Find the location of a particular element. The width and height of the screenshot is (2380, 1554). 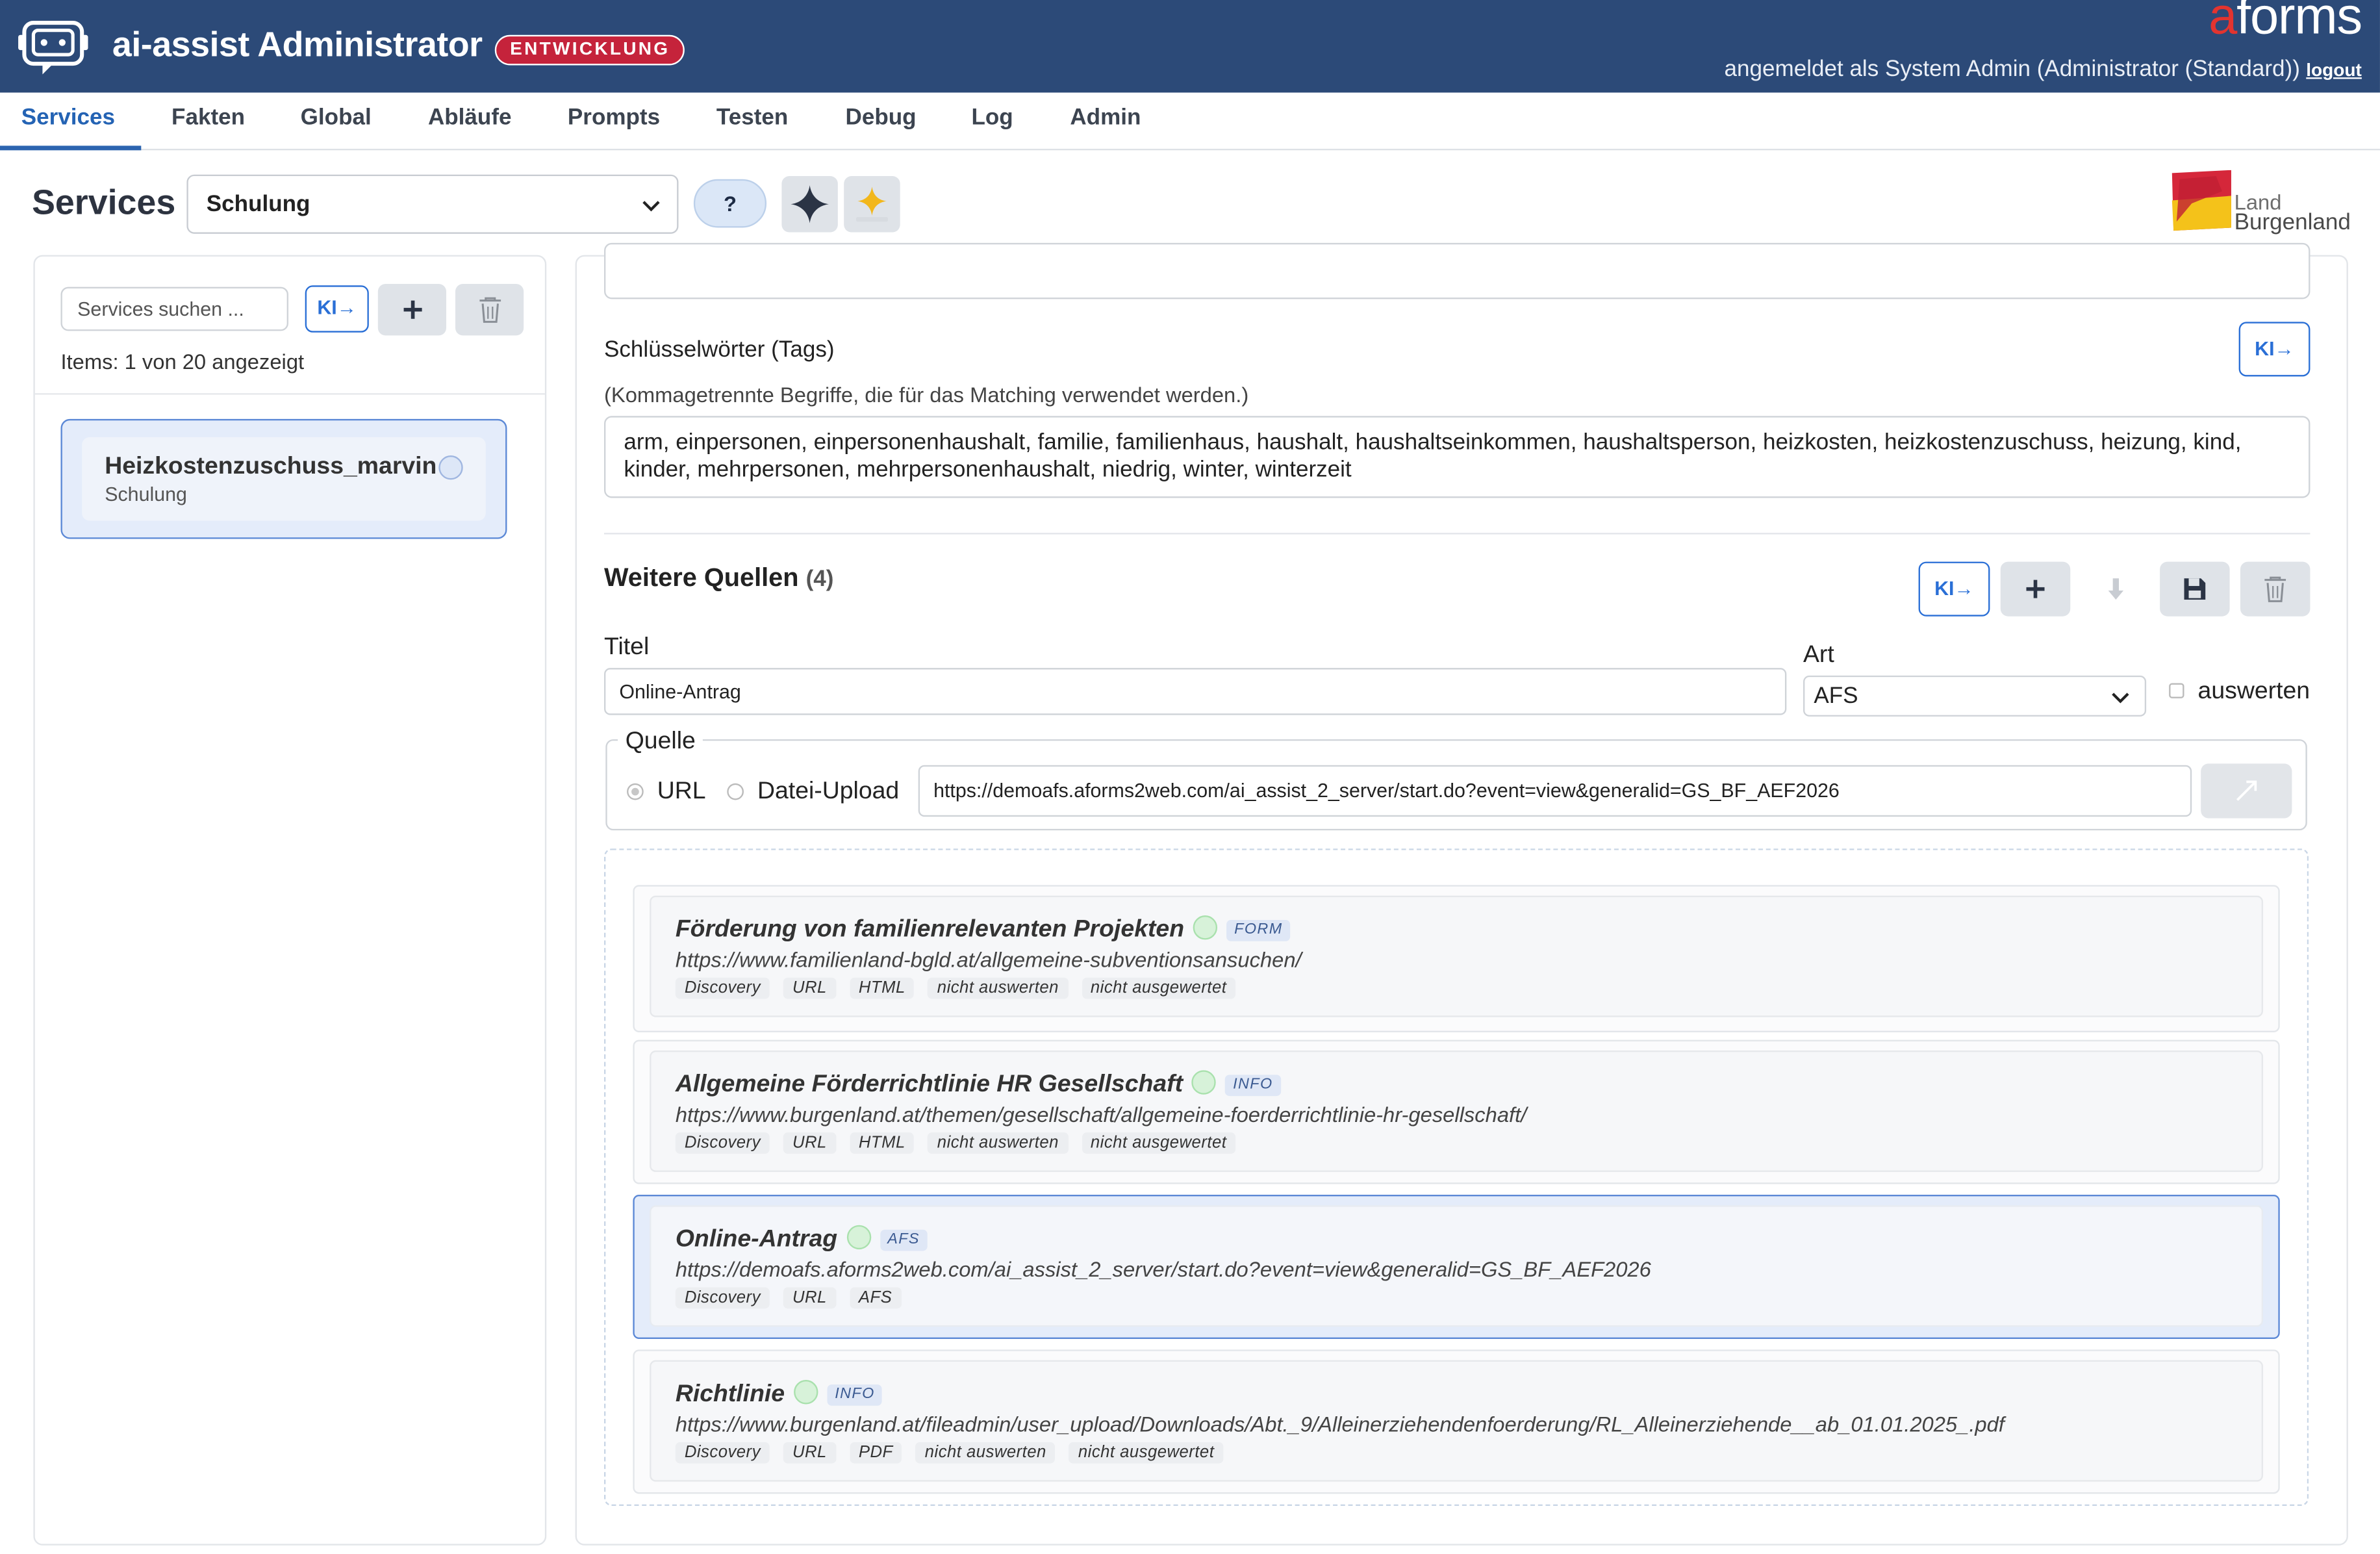

ki-search-button: KI→ is located at coordinates (337, 309).